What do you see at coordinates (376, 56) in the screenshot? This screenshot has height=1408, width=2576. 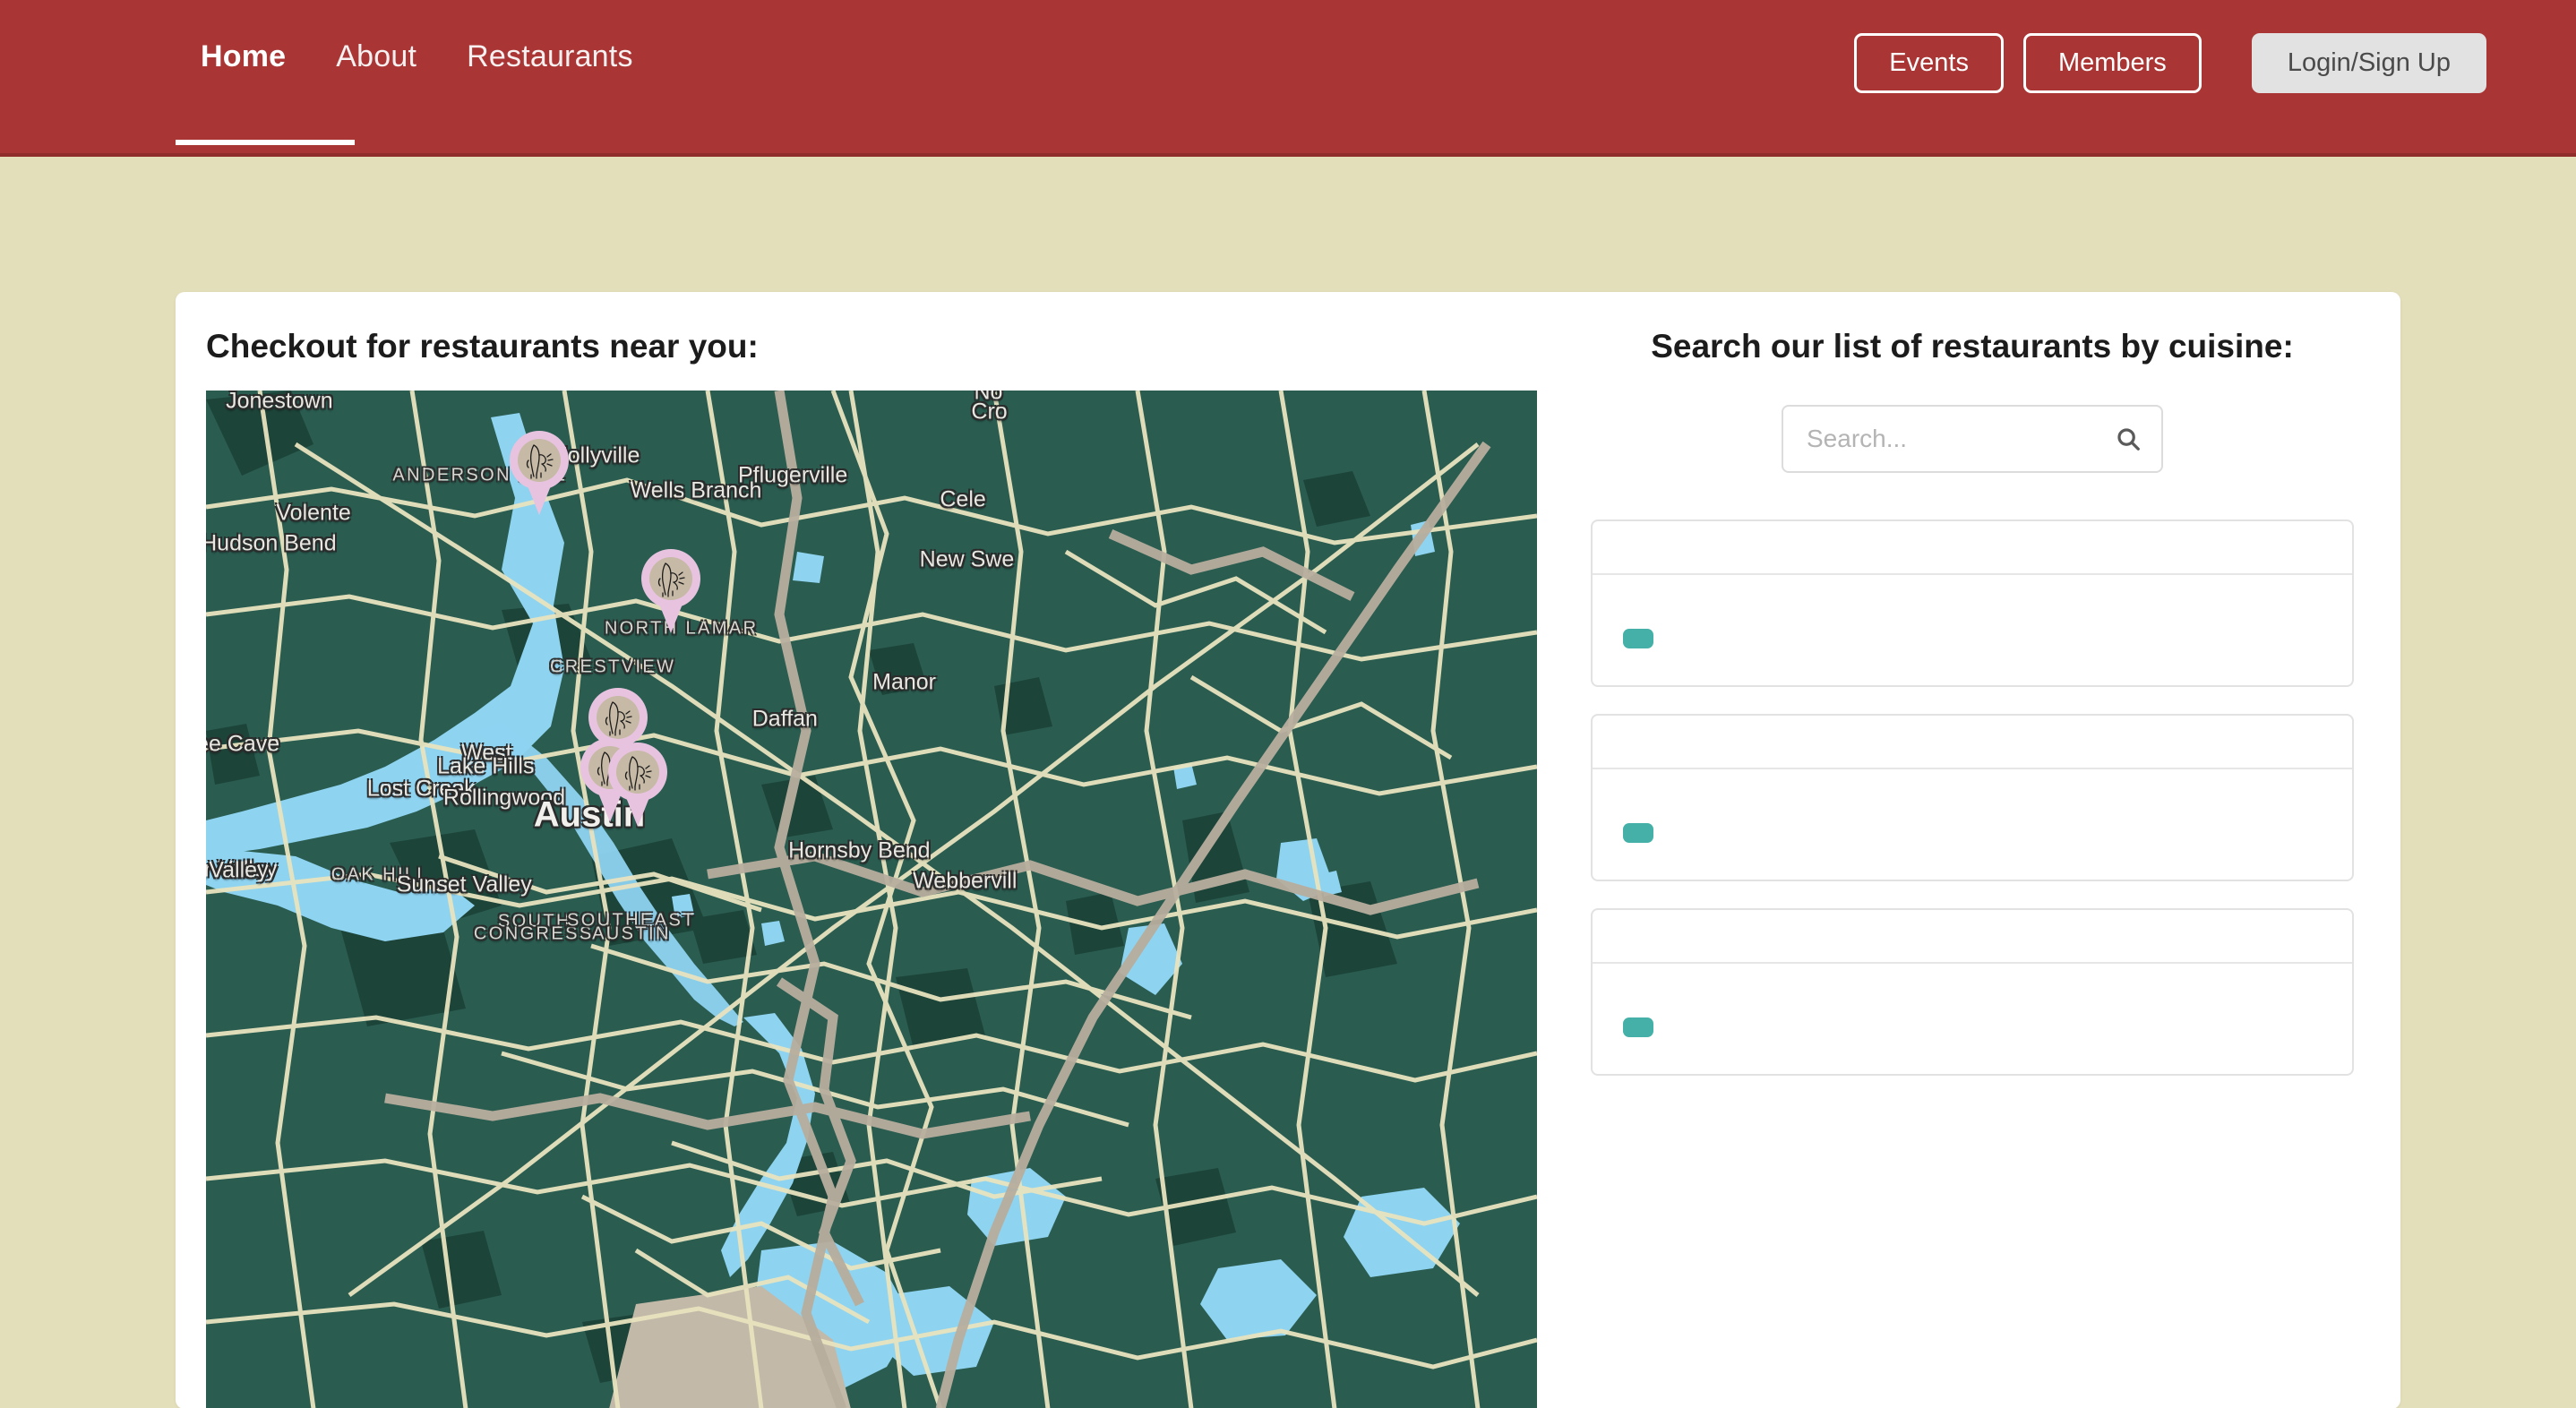 I see `nav-link-about: About` at bounding box center [376, 56].